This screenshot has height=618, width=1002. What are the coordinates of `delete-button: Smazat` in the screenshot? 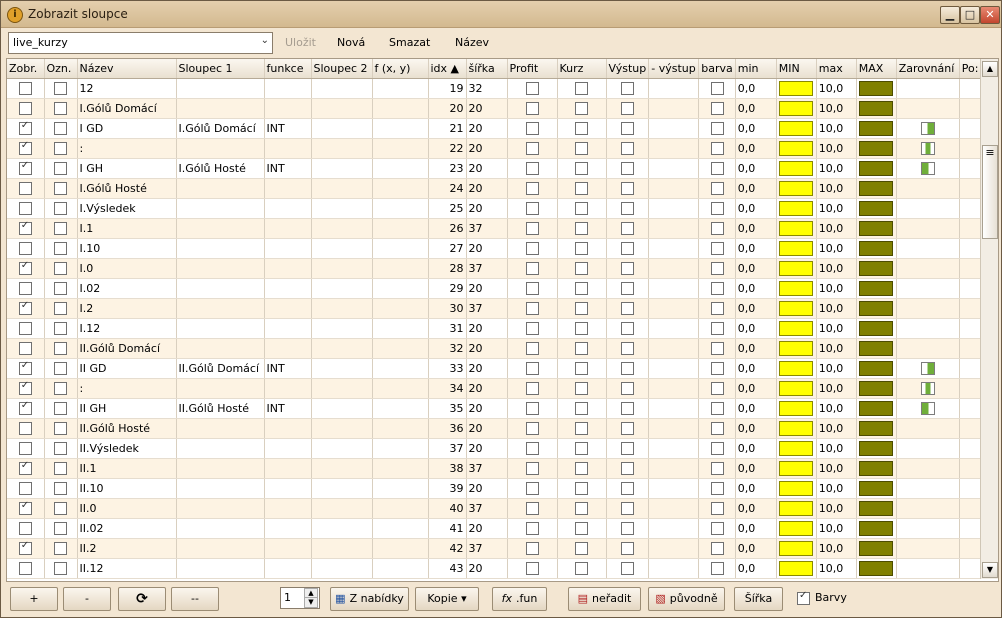 It's located at (409, 42).